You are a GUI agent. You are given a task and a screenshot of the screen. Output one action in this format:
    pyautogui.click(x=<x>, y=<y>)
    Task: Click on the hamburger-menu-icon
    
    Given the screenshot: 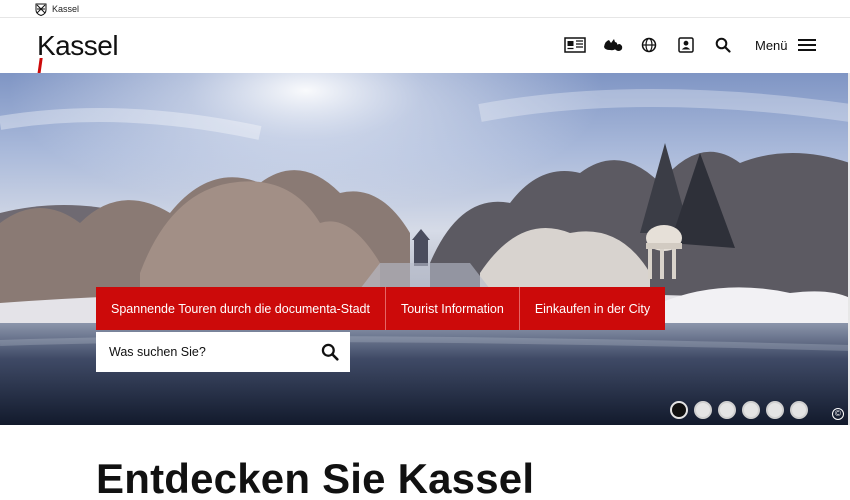 What is the action you would take?
    pyautogui.click(x=807, y=45)
    